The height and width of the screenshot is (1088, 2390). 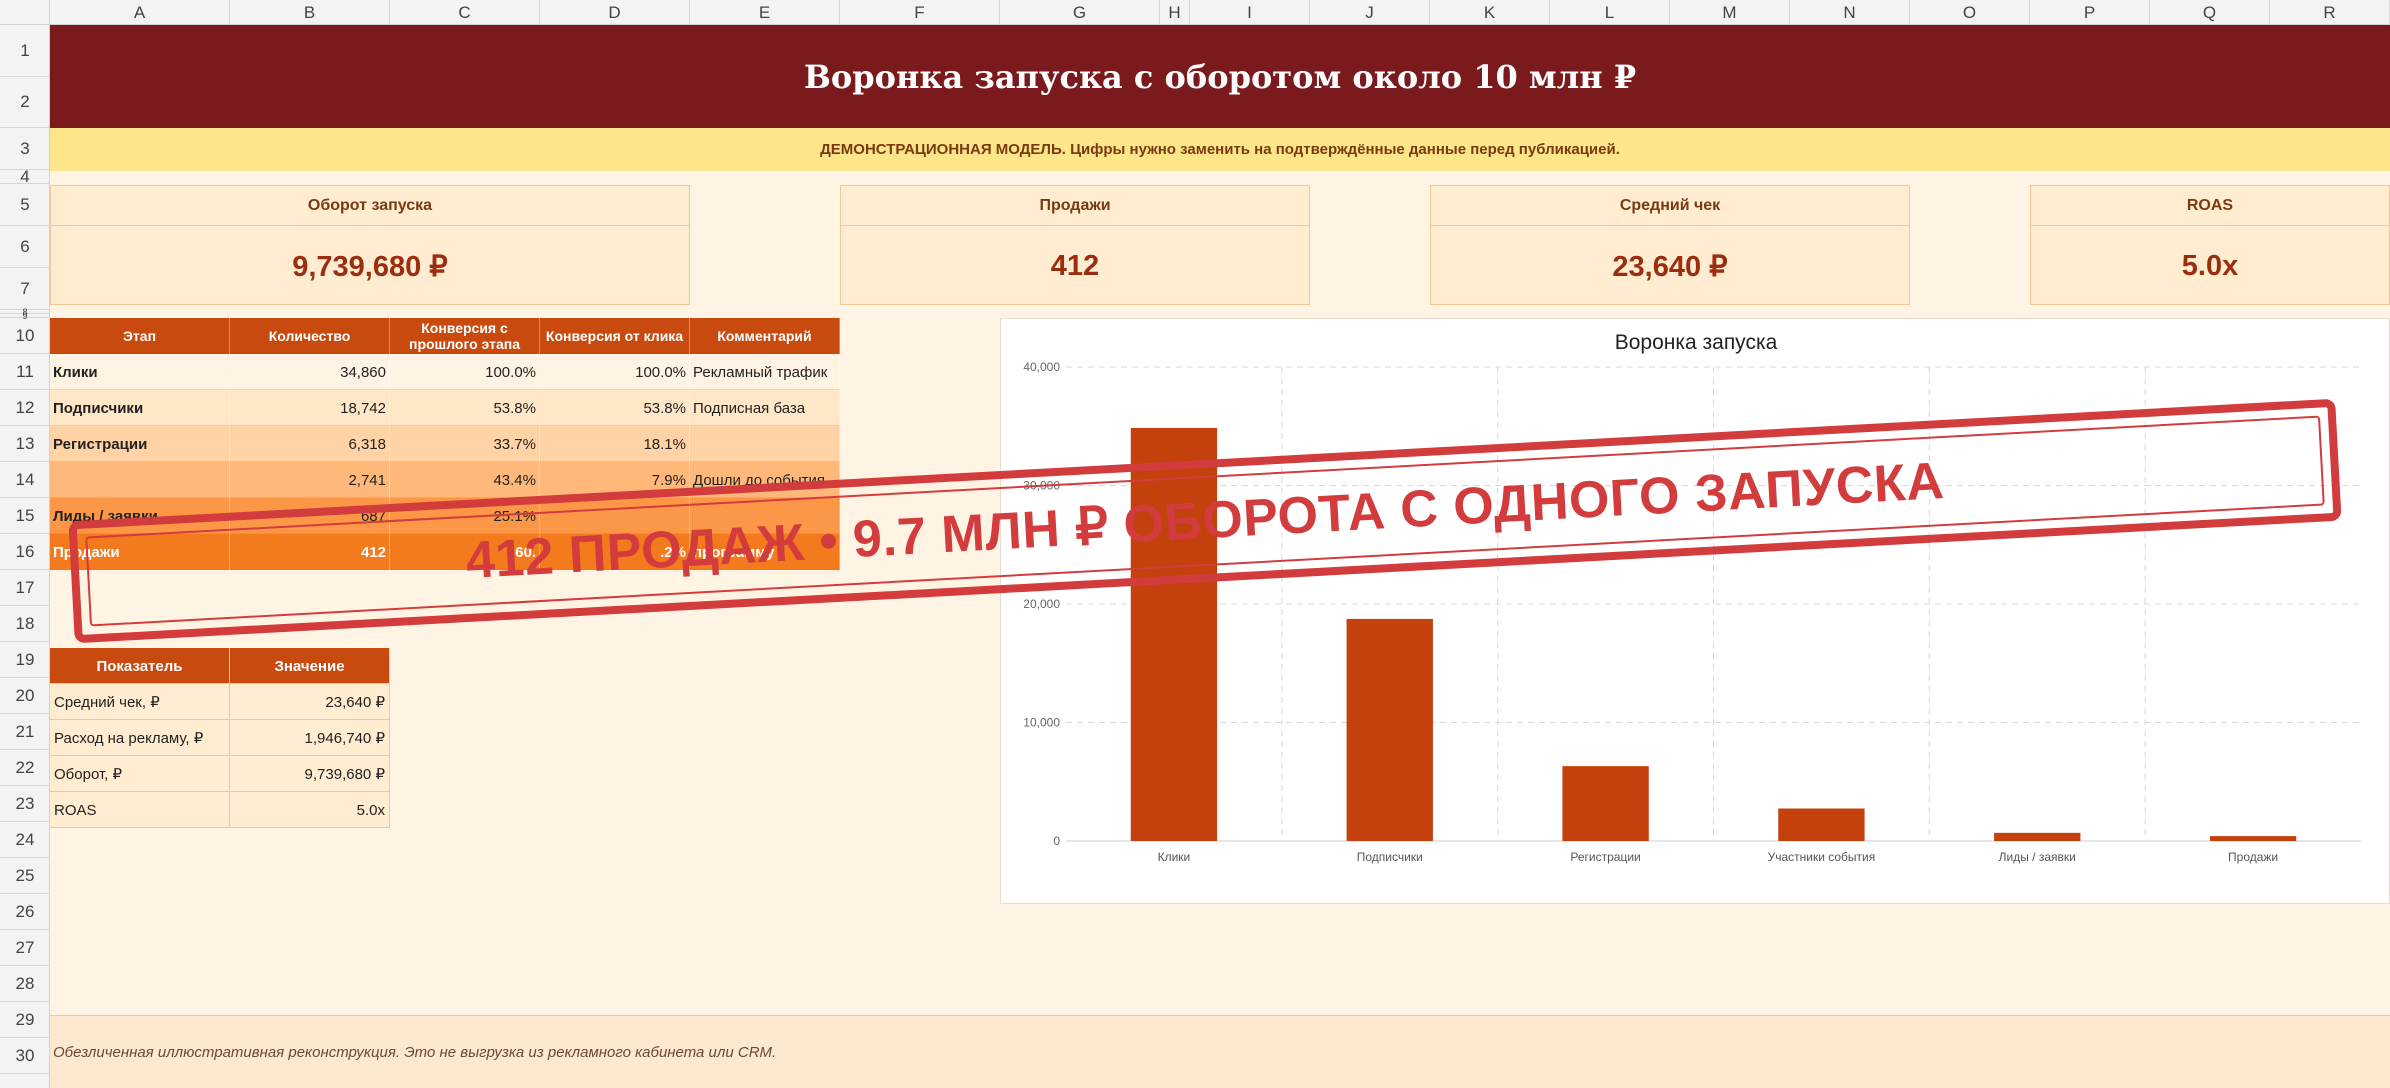 I want to click on funnel-cell-conv-prev: 43.4%, so click(x=465, y=480).